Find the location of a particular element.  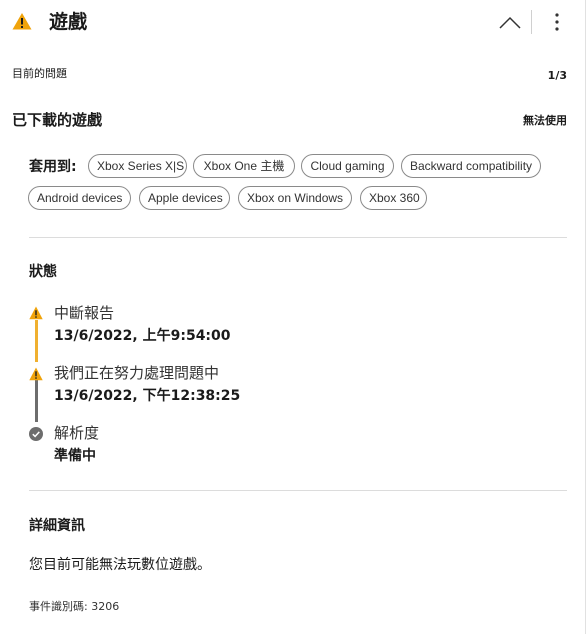

panel-header: 遊戲 is located at coordinates (292, 22).